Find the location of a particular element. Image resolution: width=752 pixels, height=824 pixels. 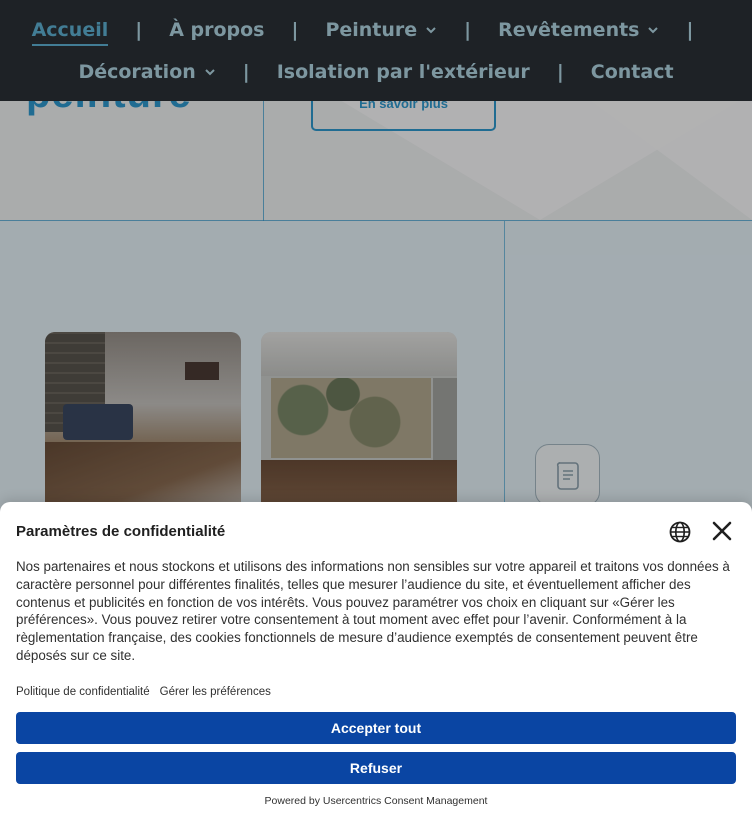

accept-all-button: Accepter tout is located at coordinates (376, 728).